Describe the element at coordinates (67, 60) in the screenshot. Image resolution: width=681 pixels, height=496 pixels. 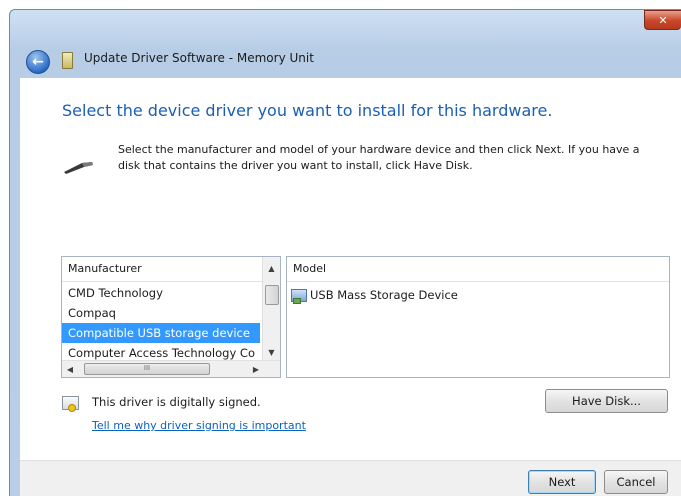
I see `window-icon` at that location.